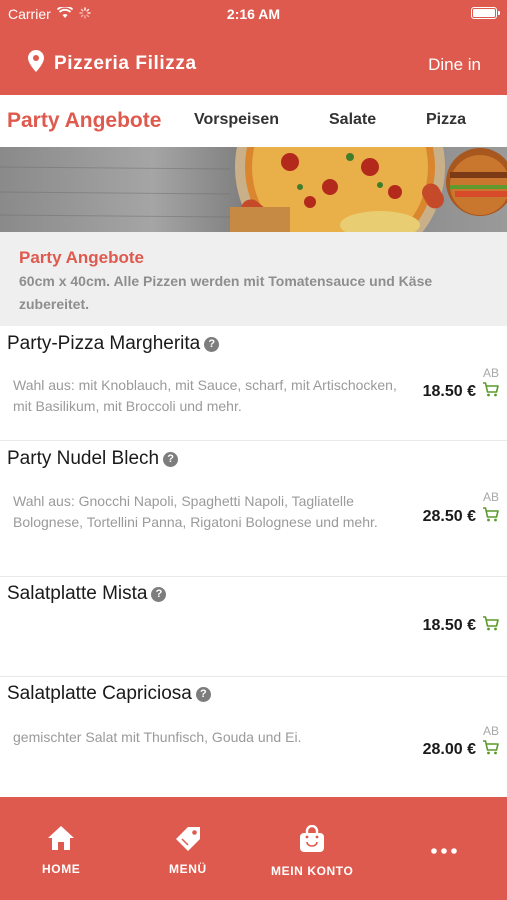 This screenshot has height=900, width=507. What do you see at coordinates (104, 343) in the screenshot?
I see `item-name: Party-Pizza Margherita` at bounding box center [104, 343].